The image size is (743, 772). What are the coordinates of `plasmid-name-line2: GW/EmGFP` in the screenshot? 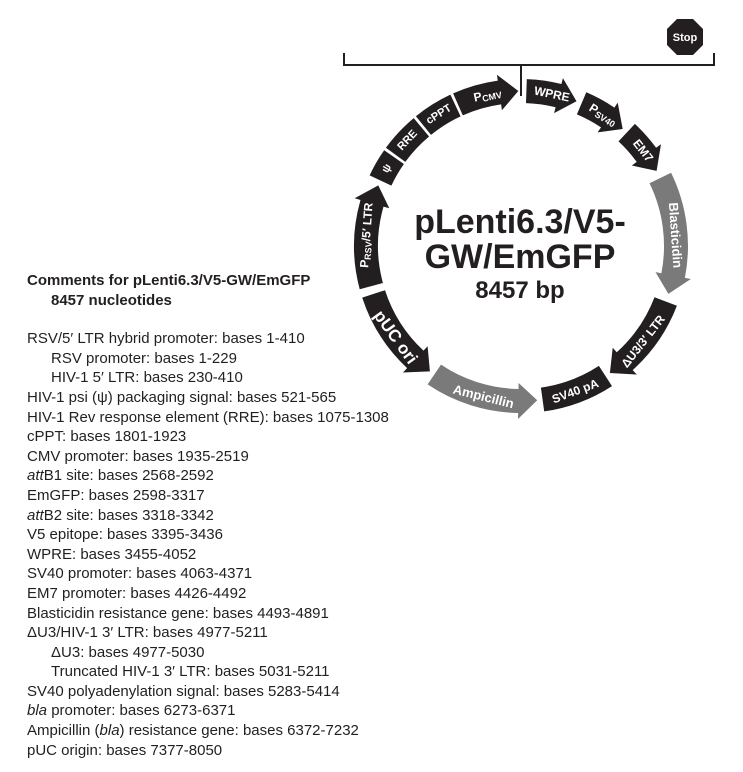 It's located at (520, 257).